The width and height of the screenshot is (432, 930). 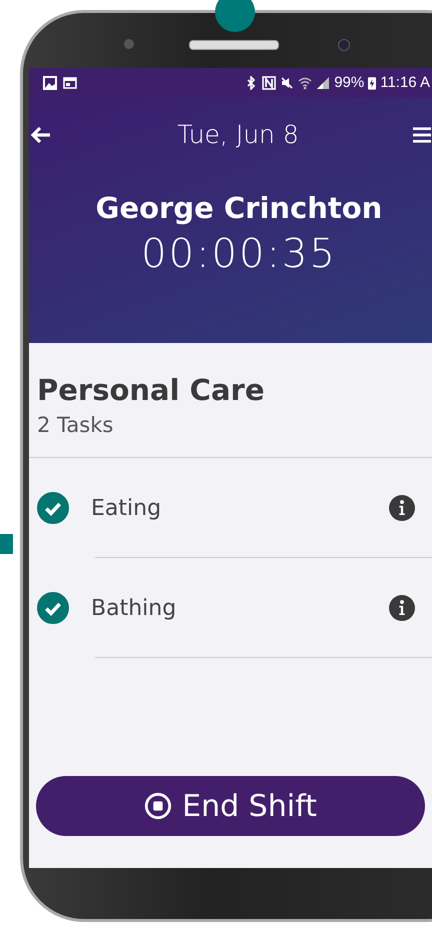 What do you see at coordinates (305, 83) in the screenshot?
I see `wifi-icon` at bounding box center [305, 83].